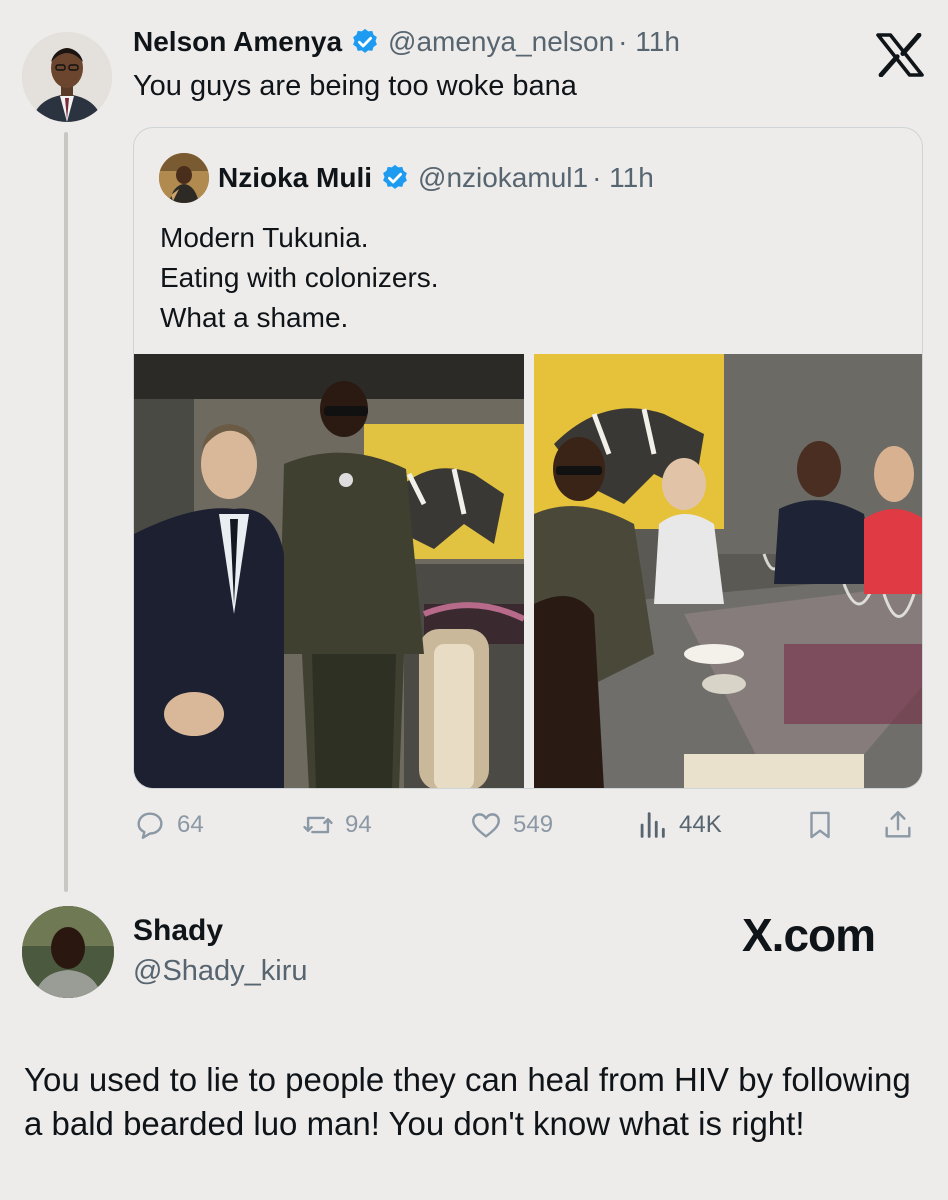 This screenshot has width=948, height=1200. What do you see at coordinates (254, 317) in the screenshot?
I see `quoted-line: What a shame.` at bounding box center [254, 317].